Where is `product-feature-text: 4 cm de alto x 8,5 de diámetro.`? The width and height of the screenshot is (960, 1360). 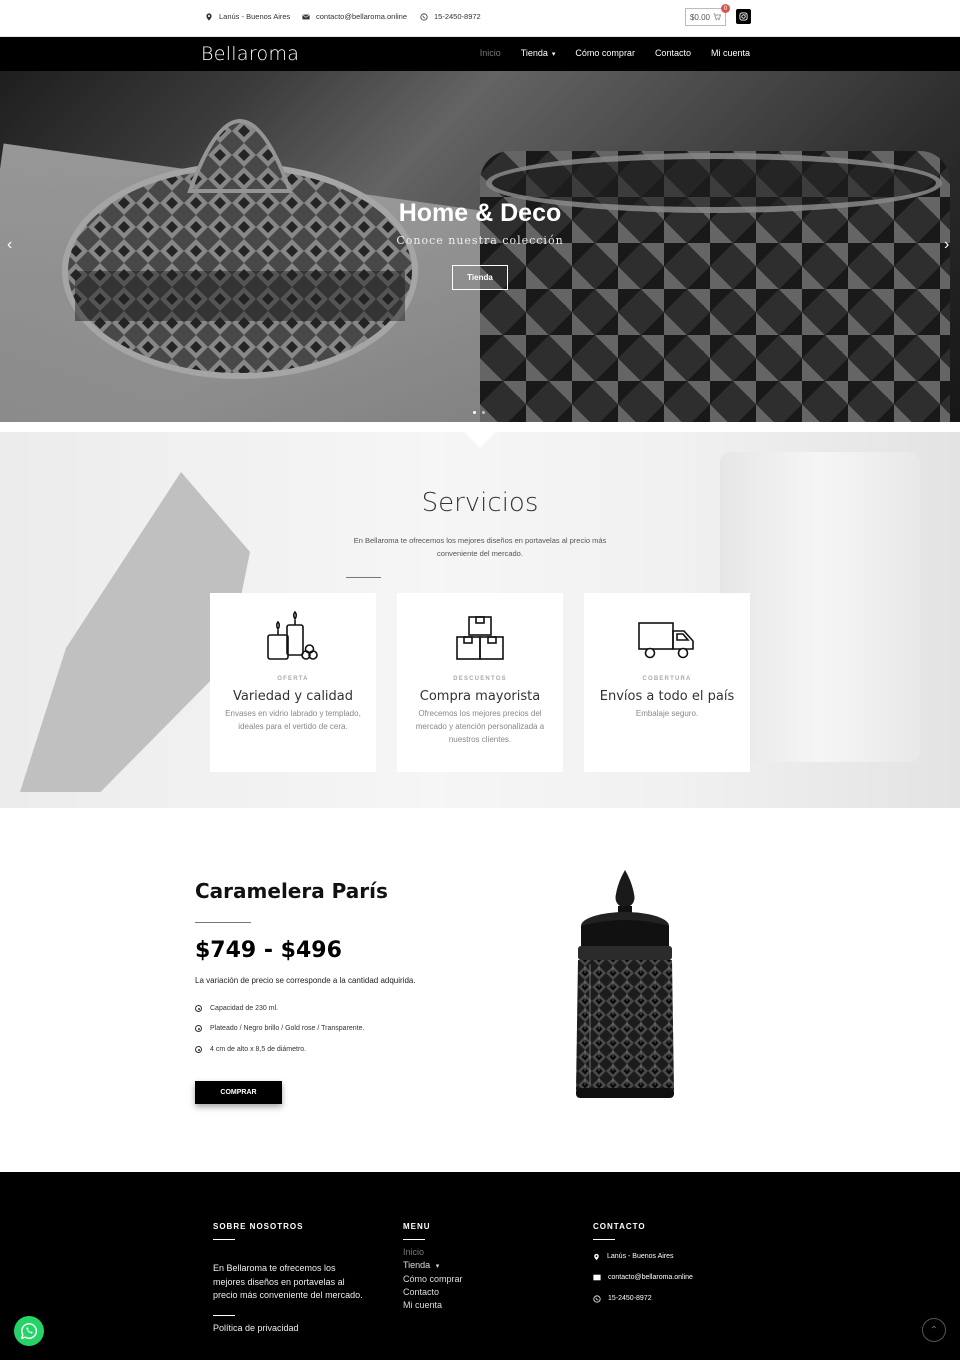 product-feature-text: 4 cm de alto x 8,5 de diámetro. is located at coordinates (258, 1049).